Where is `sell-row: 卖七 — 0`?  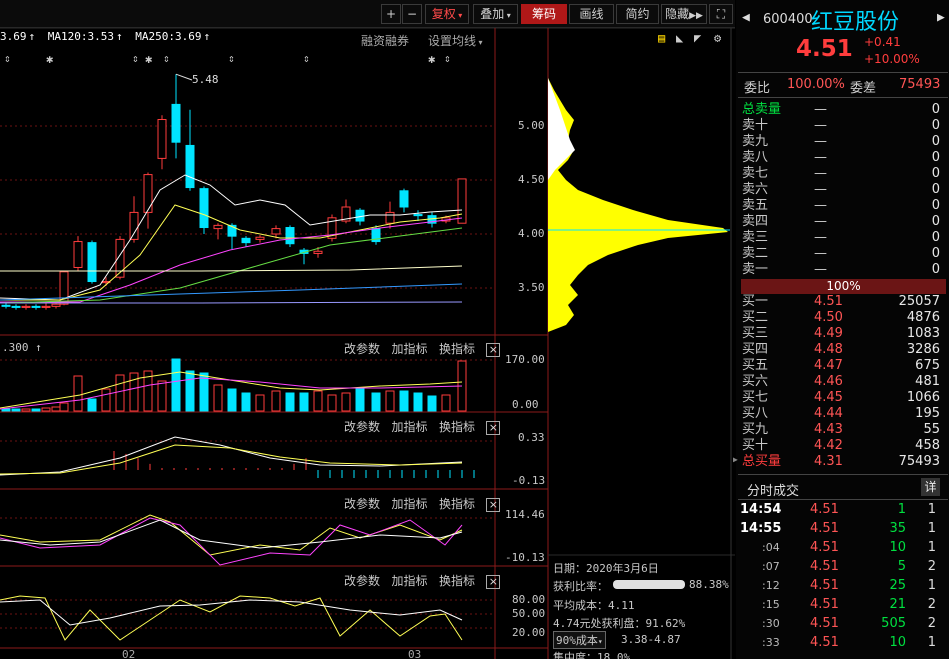
sell-row: 卖七 — 0 is located at coordinates (842, 174).